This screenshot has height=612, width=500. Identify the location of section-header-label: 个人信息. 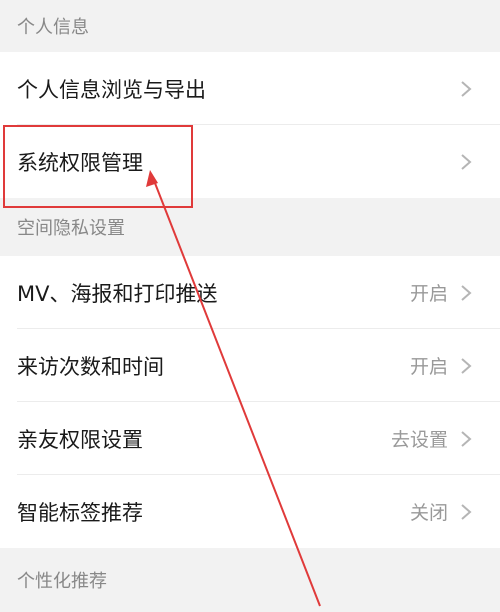
(53, 27).